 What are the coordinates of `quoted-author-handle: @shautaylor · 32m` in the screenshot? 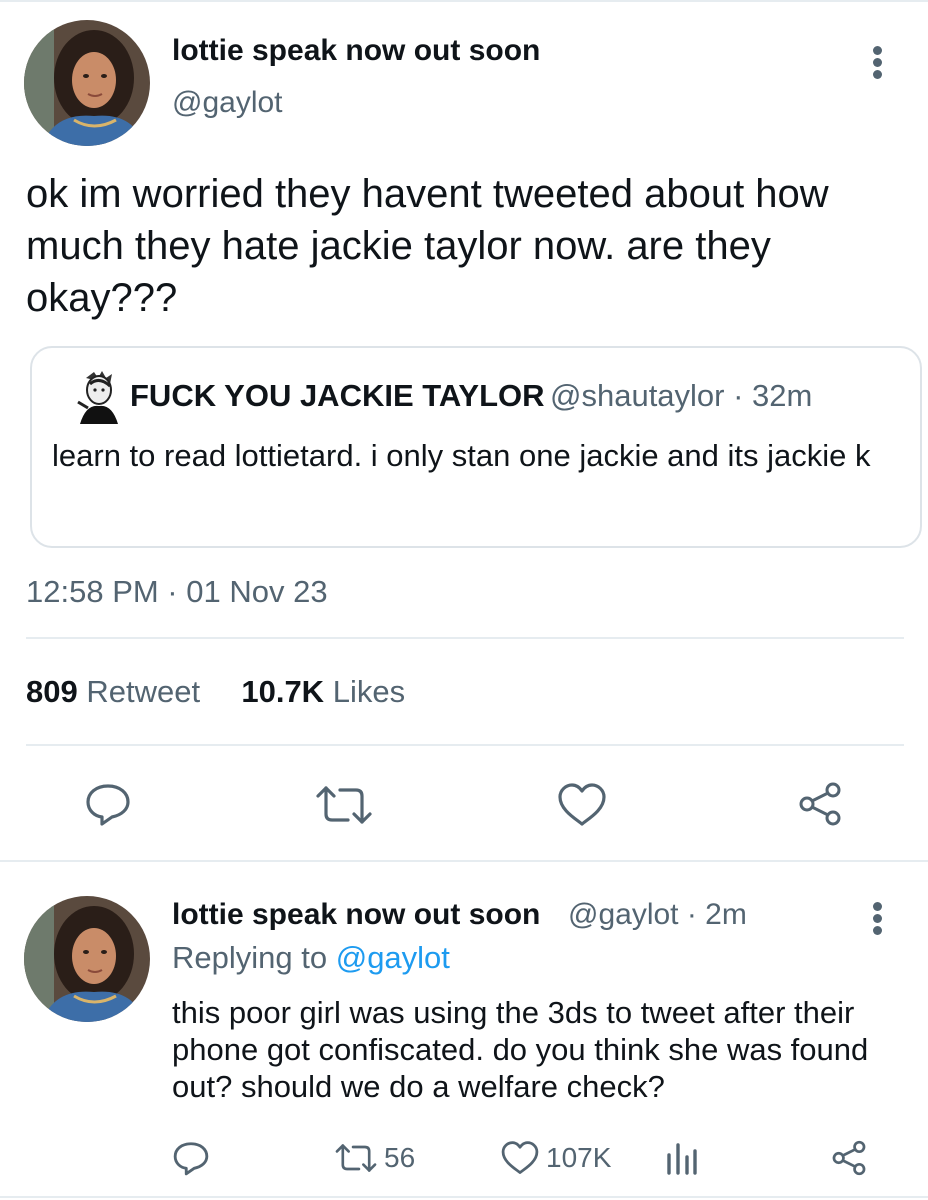 It's located at (681, 395).